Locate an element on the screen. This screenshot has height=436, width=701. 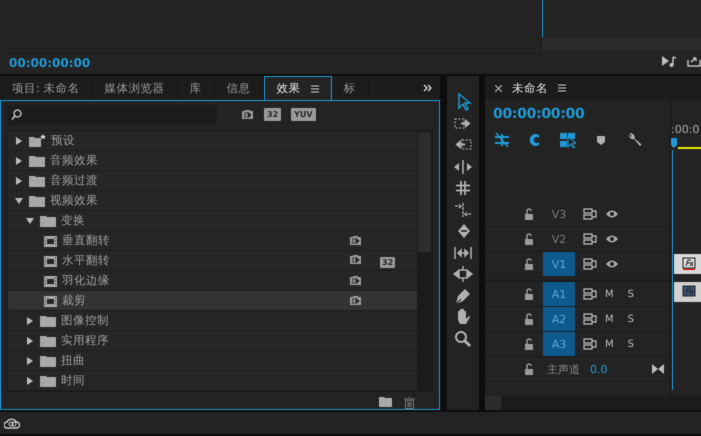
tree-label: 时间 is located at coordinates (73, 380).